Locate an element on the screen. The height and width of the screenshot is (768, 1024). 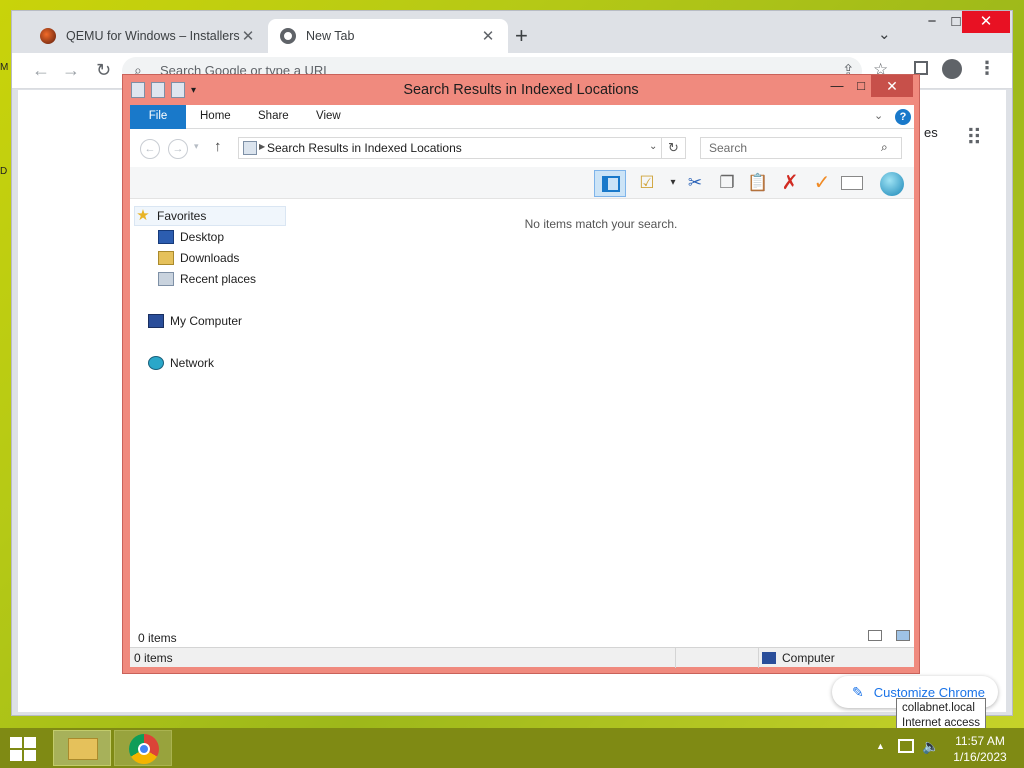
new-tab-plus-icon: + is located at coordinates (521, 36).